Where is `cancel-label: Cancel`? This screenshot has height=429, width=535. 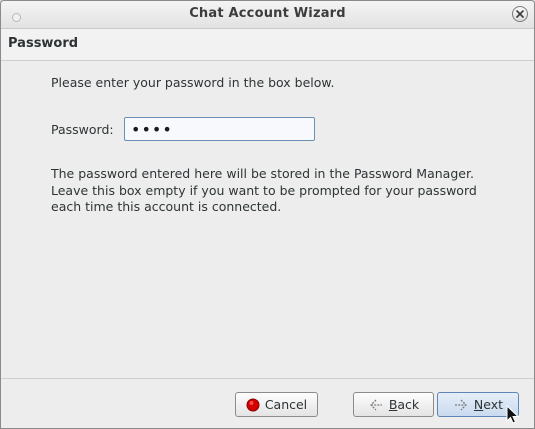
cancel-label: Cancel is located at coordinates (286, 404).